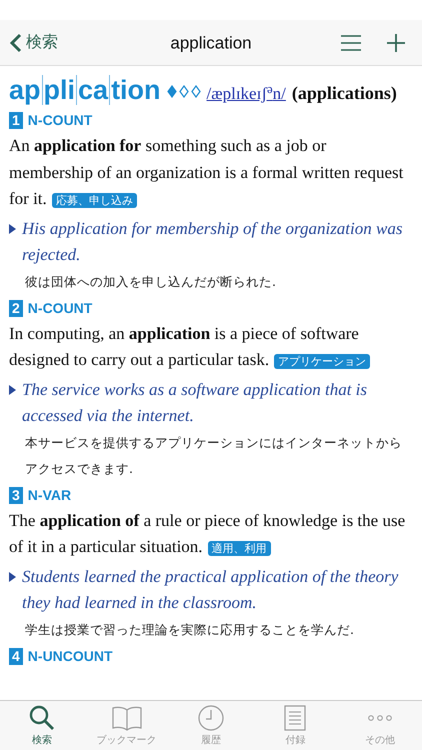 The image size is (422, 750). What do you see at coordinates (16, 656) in the screenshot?
I see `sense-number: 4` at bounding box center [16, 656].